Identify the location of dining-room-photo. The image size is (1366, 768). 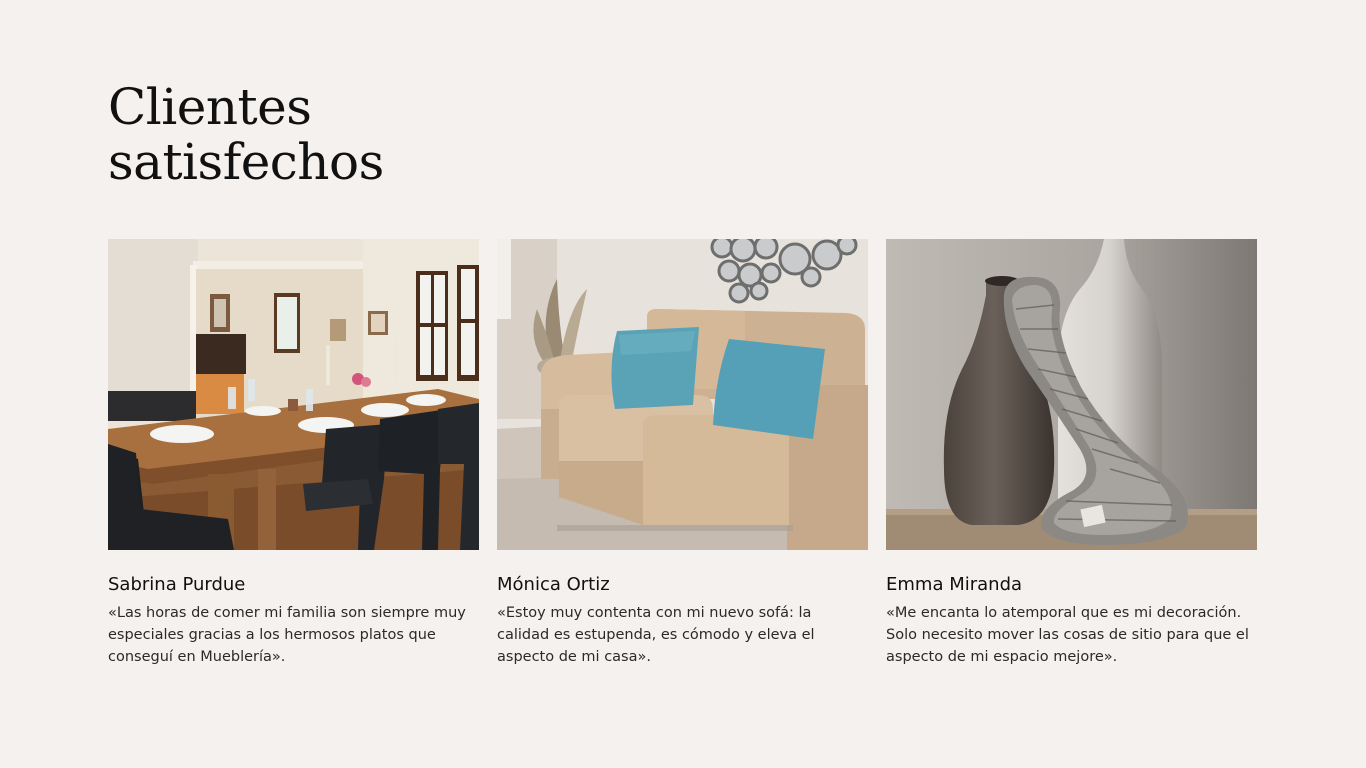
(293, 394).